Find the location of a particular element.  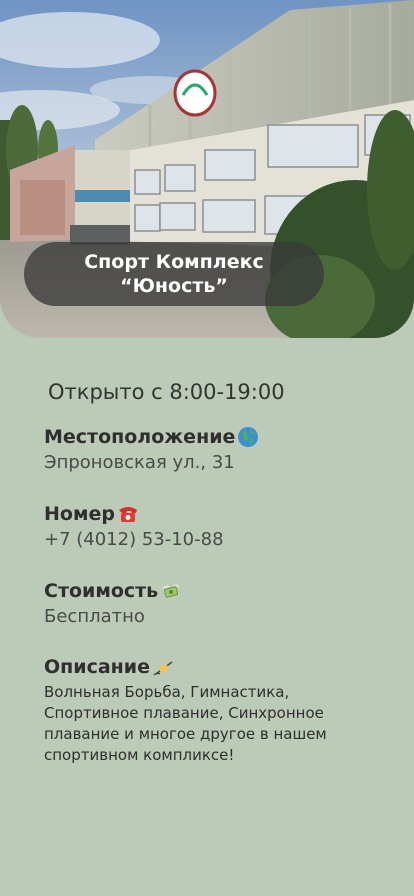

location-section: Местоположение Эпроновская ул., 31 is located at coordinates (214, 449).